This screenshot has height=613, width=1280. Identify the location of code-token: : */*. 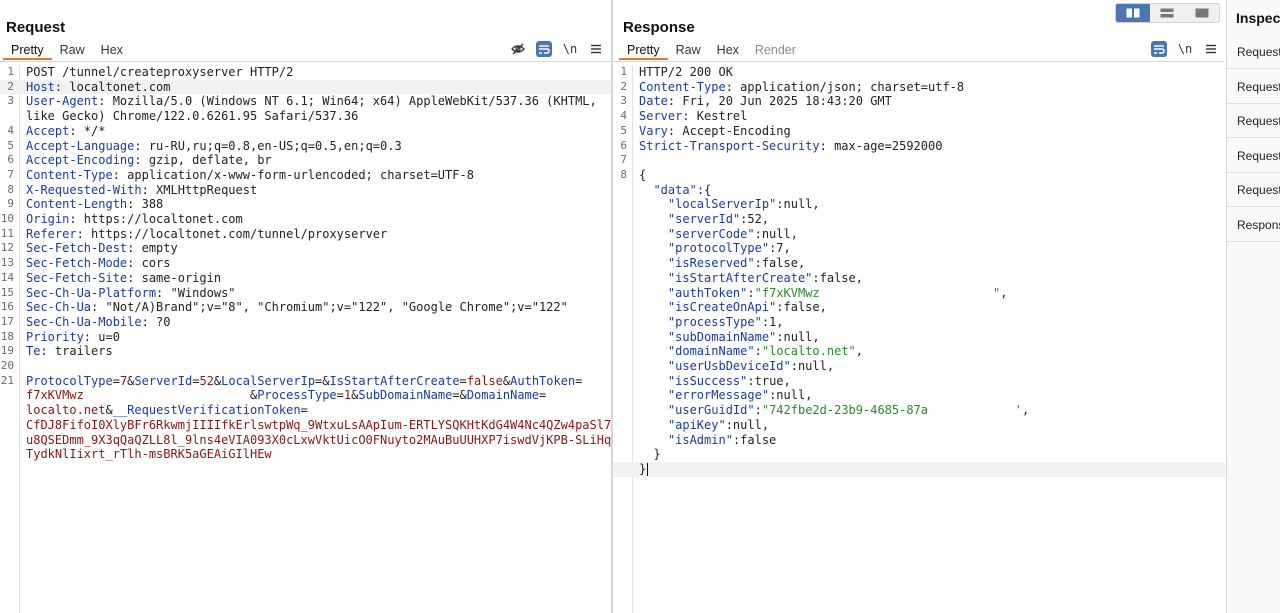
(87, 130).